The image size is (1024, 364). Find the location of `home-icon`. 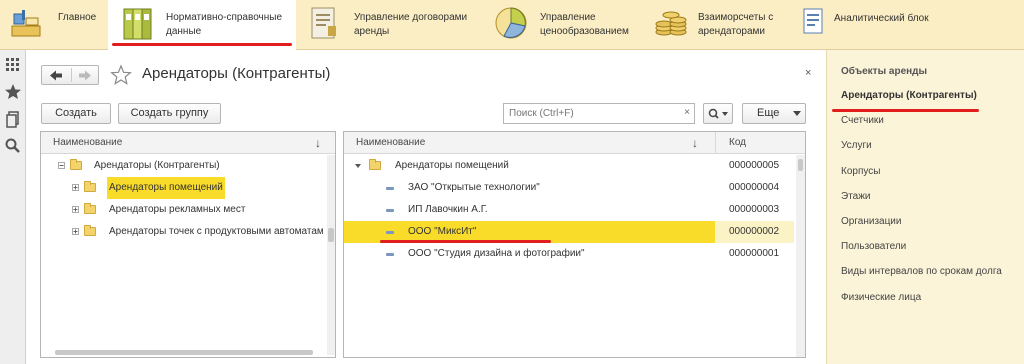

home-icon is located at coordinates (26, 23).